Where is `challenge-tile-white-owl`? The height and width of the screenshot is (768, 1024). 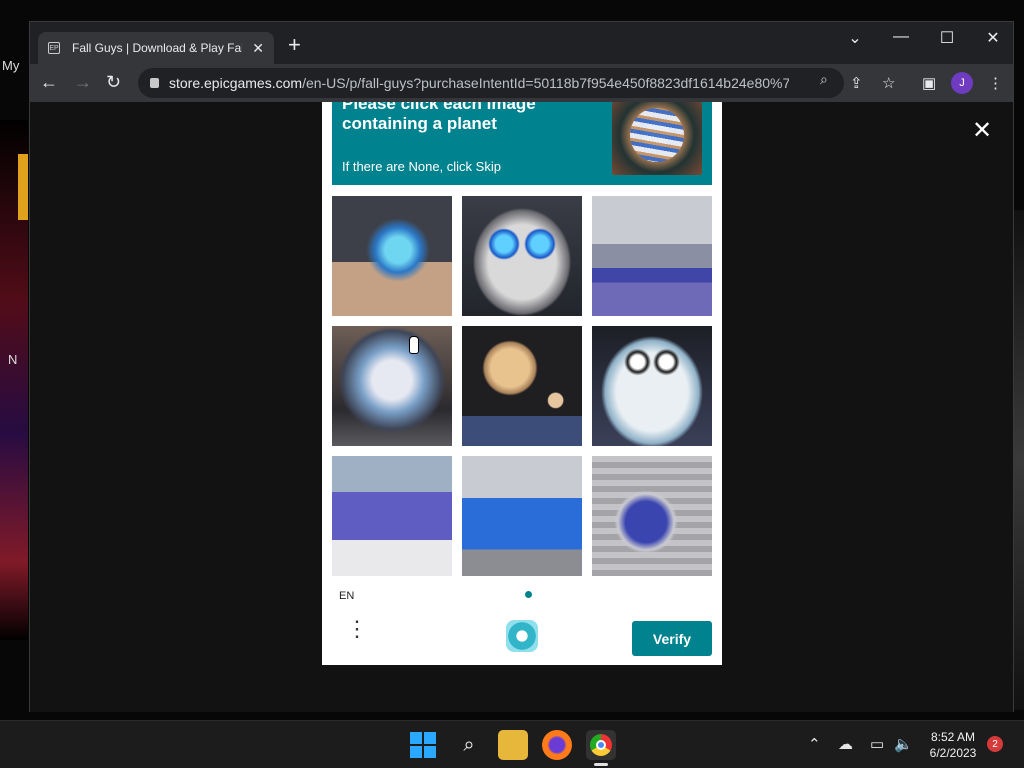 challenge-tile-white-owl is located at coordinates (652, 386).